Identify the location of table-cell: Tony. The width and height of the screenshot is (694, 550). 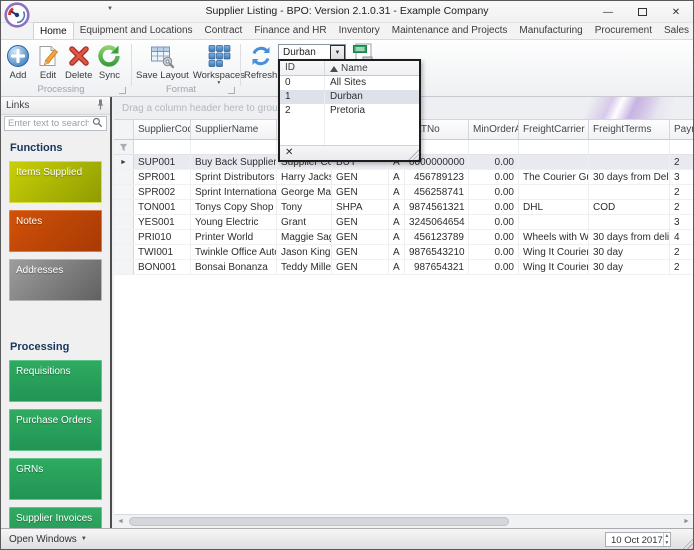
(304, 207).